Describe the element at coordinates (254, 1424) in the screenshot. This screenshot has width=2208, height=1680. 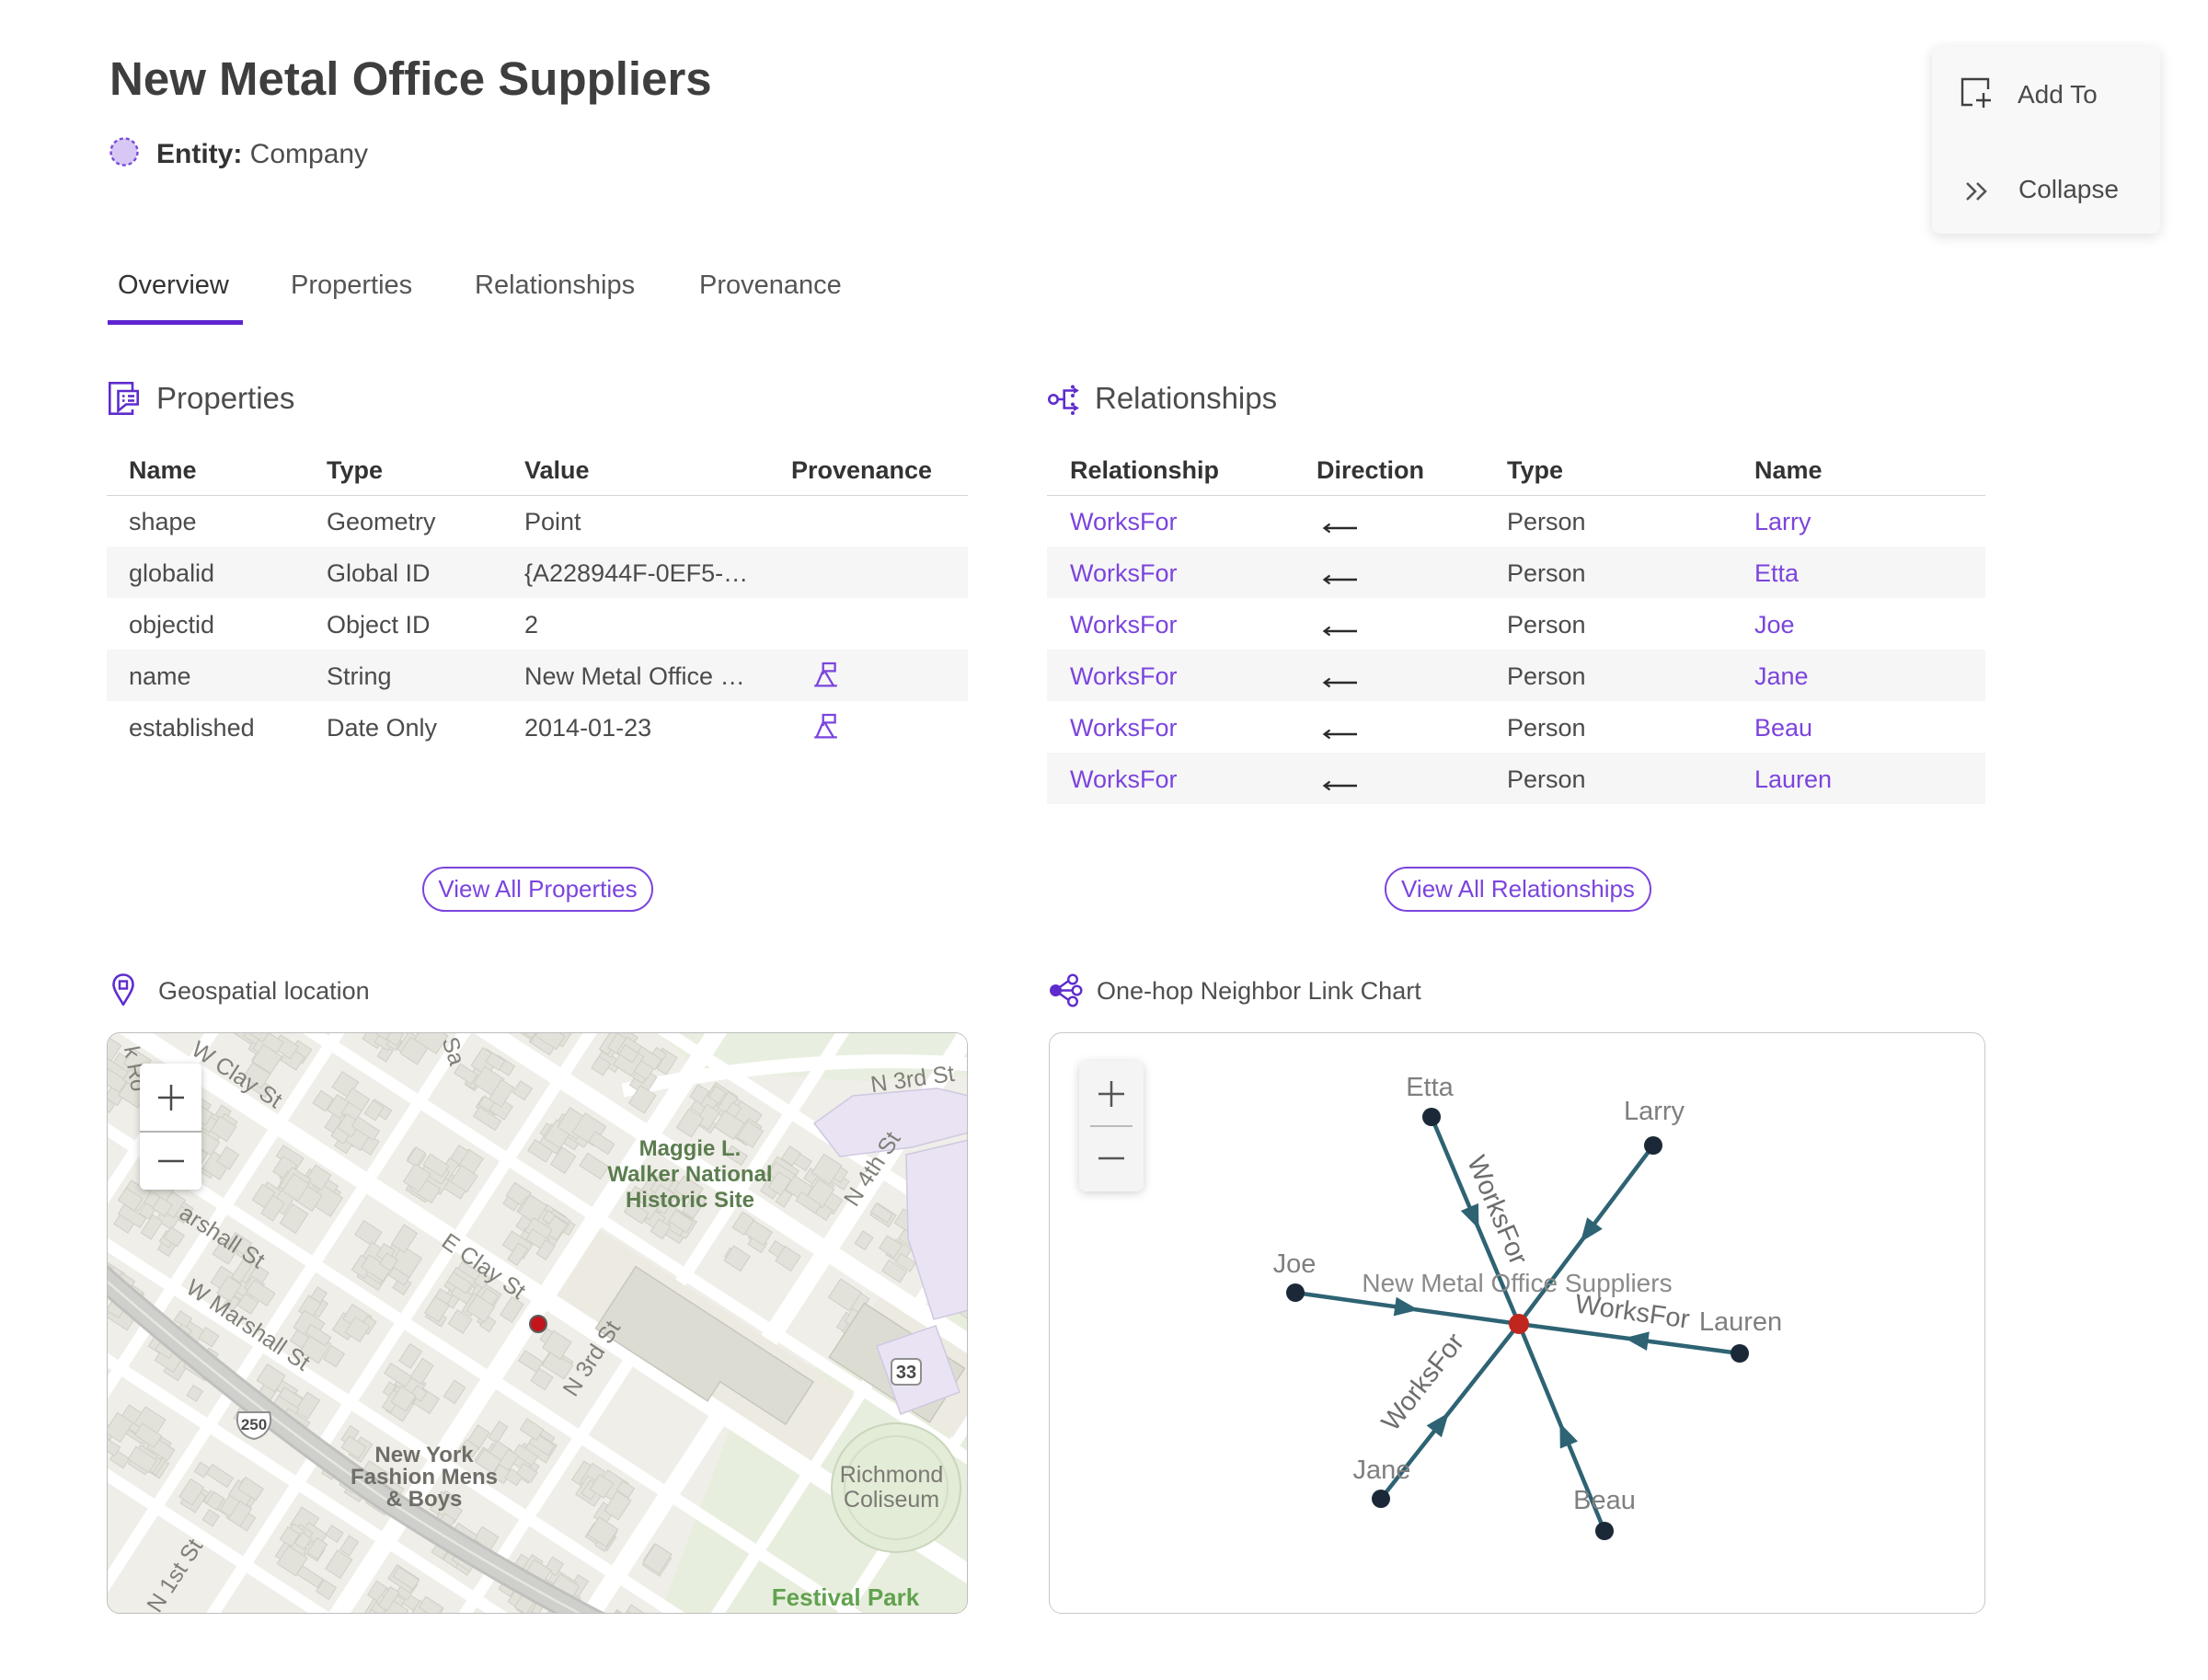
I see `svg-text: 250` at that location.